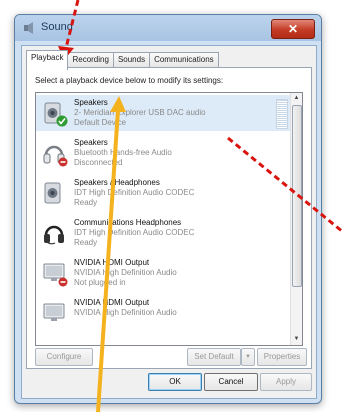 The height and width of the screenshot is (412, 343). Describe the element at coordinates (54, 235) in the screenshot. I see `headset-icon` at that location.